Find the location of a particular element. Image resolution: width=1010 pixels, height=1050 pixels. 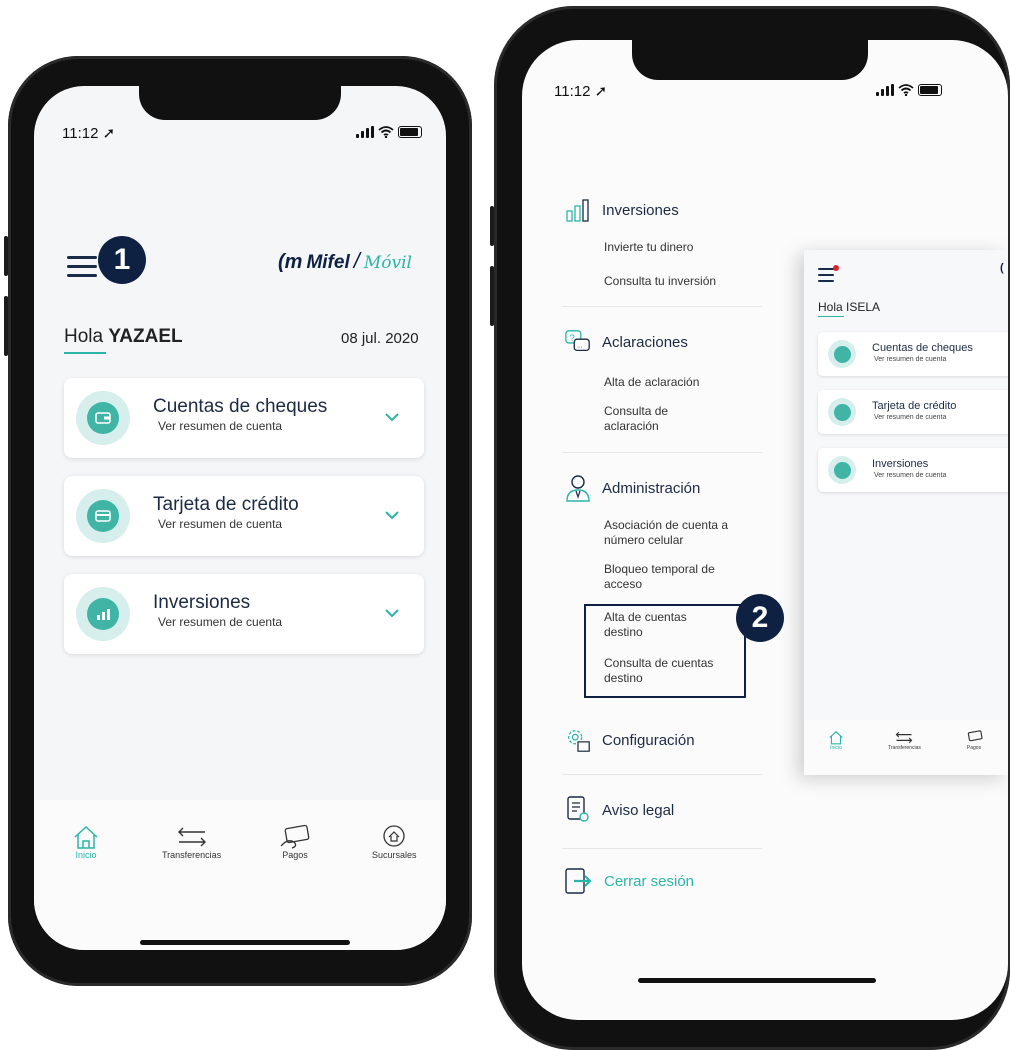

greeting-underline is located at coordinates (85, 353).